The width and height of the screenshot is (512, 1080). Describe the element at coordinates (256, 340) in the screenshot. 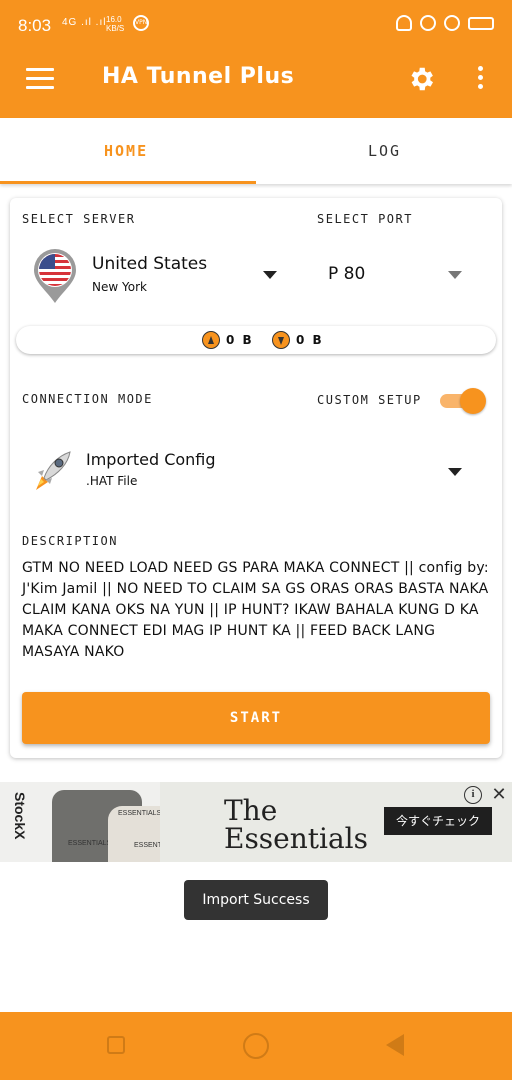

I see `traffic-counter: 0 B 0 B` at that location.